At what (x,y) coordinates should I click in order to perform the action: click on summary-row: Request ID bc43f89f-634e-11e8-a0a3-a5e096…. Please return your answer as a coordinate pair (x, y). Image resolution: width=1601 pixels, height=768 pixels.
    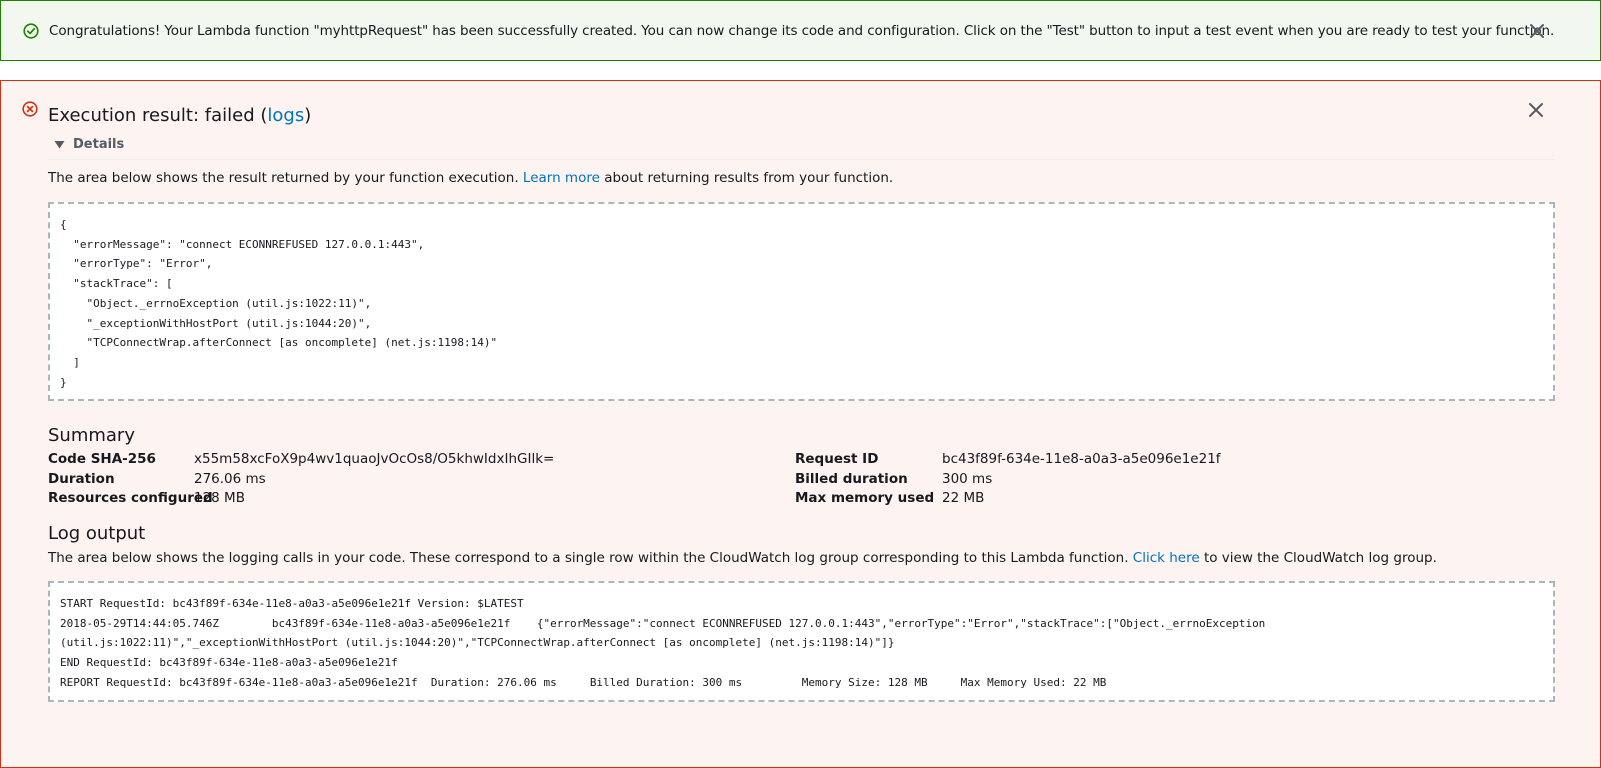
    Looking at the image, I should click on (1145, 460).